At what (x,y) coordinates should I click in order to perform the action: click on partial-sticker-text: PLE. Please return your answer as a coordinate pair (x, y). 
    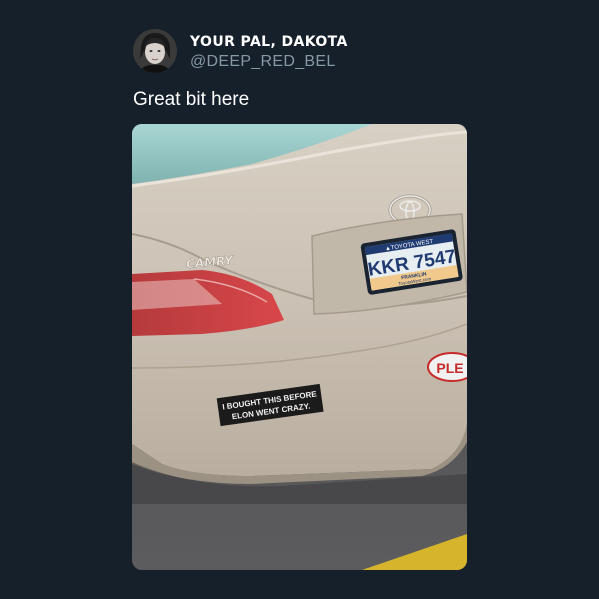
    Looking at the image, I should click on (449, 368).